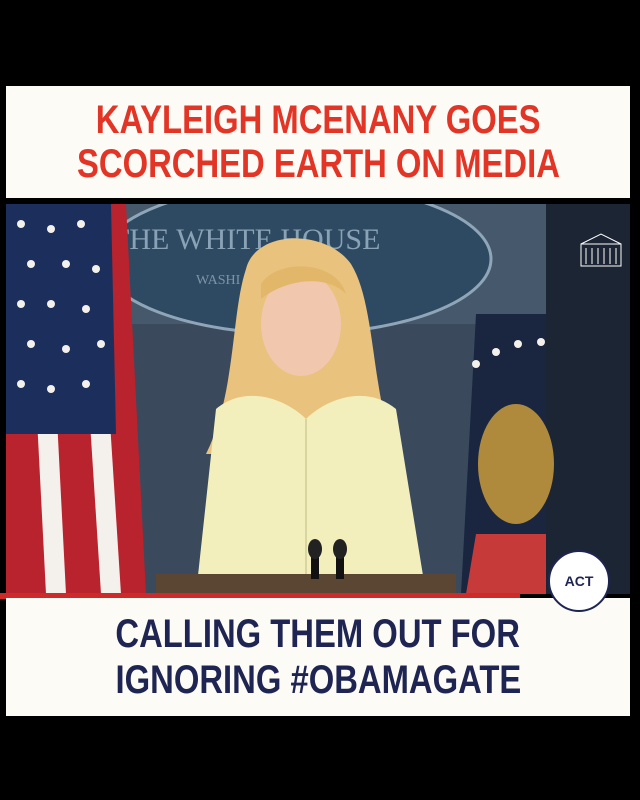 This screenshot has width=640, height=800. What do you see at coordinates (318, 120) in the screenshot?
I see `headline-line-1: KAYLEIGH MCENANY GOES` at bounding box center [318, 120].